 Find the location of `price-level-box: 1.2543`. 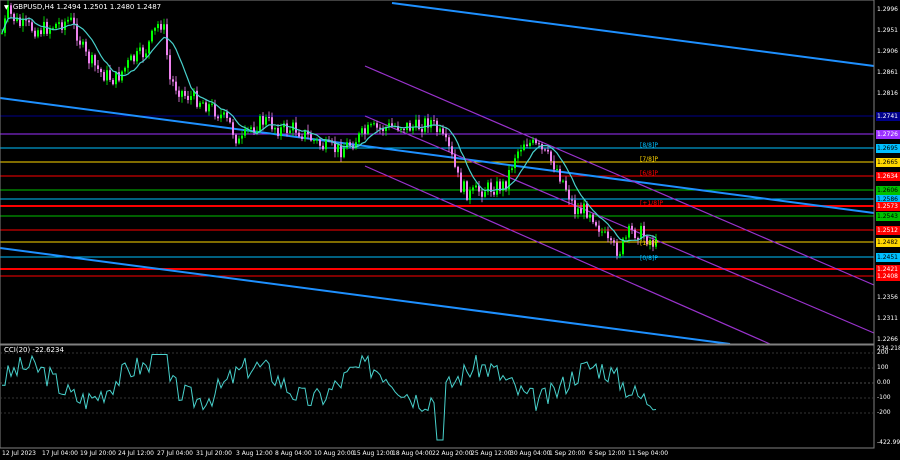

price-level-box: 1.2543 is located at coordinates (888, 216).